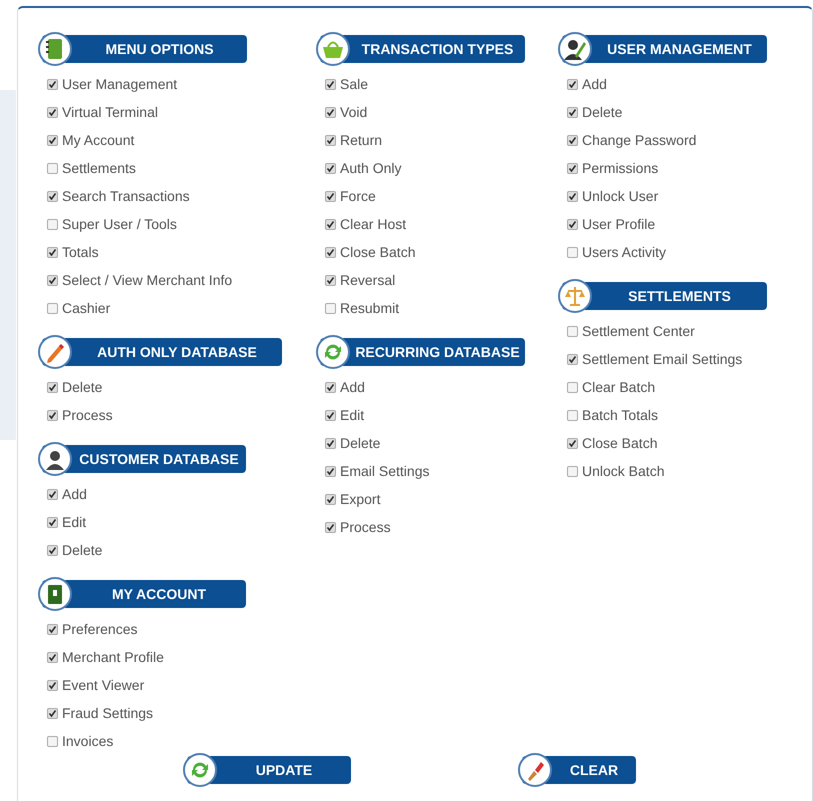  I want to click on user-pen-icon, so click(575, 49).